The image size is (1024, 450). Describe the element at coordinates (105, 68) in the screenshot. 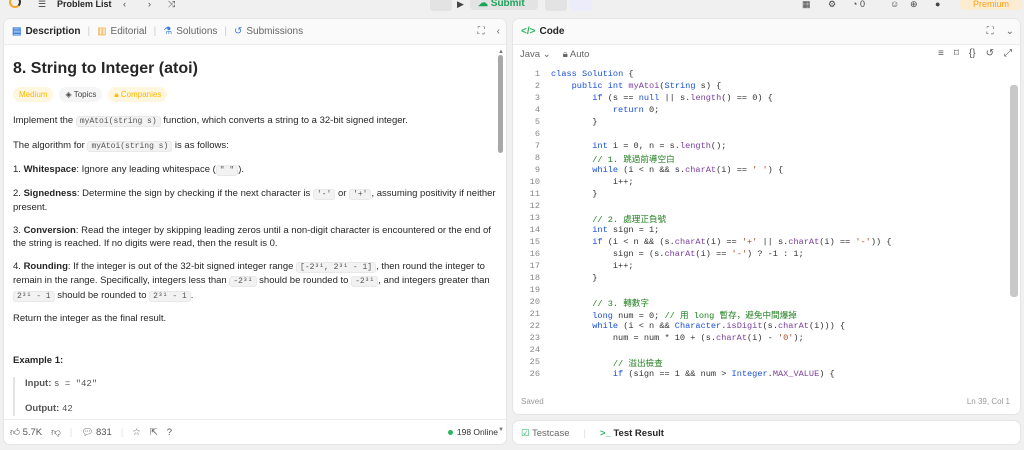

I see `problem-title: 8. String to Integer (atoi)` at that location.